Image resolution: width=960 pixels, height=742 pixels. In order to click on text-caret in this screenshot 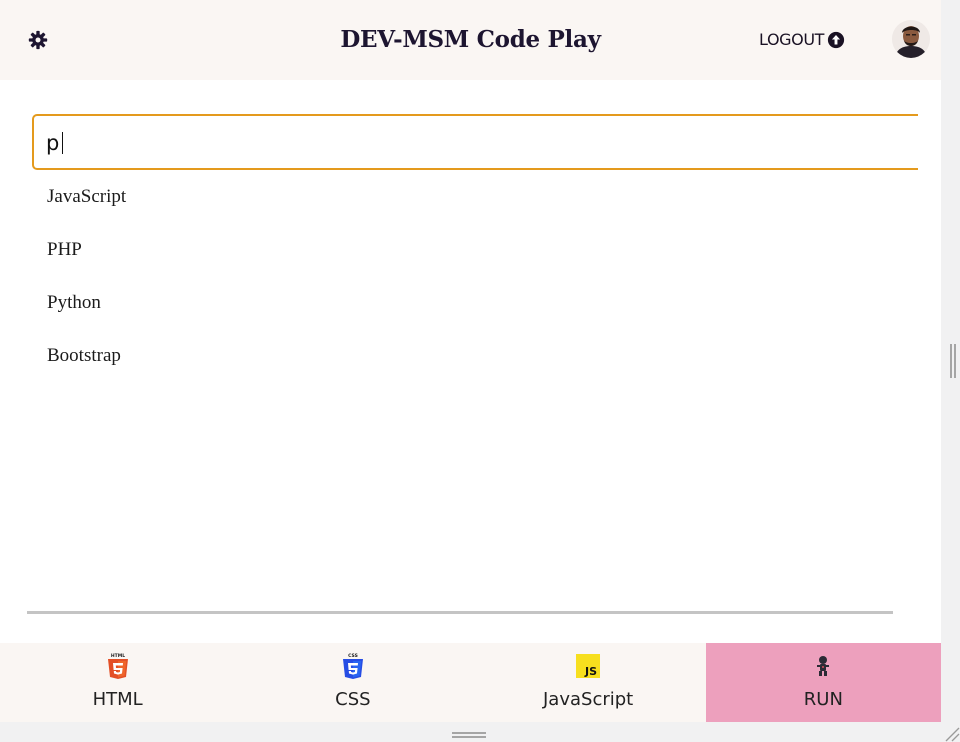, I will do `click(62, 143)`.